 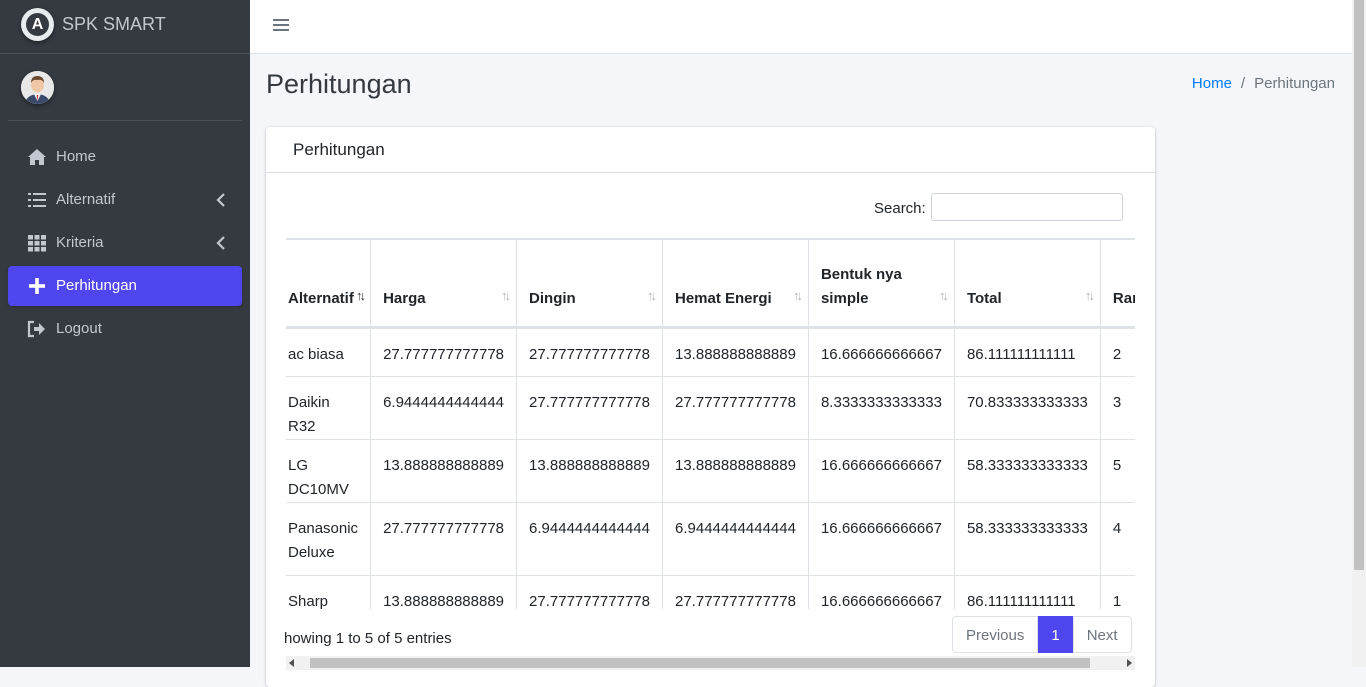 What do you see at coordinates (710, 663) in the screenshot?
I see `table-horizontal-scrollbar` at bounding box center [710, 663].